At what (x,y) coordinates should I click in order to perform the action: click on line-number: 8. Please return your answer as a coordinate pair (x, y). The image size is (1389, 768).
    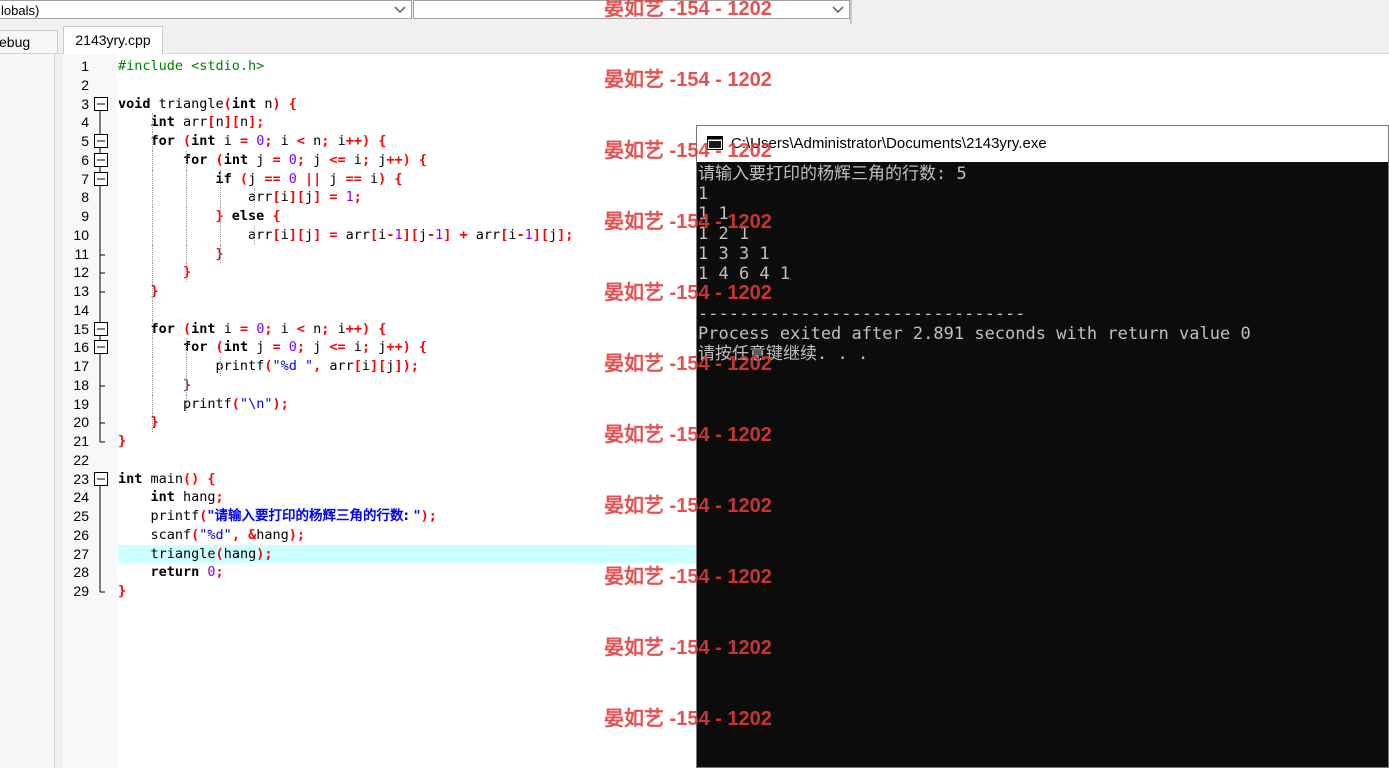
    Looking at the image, I should click on (85, 197).